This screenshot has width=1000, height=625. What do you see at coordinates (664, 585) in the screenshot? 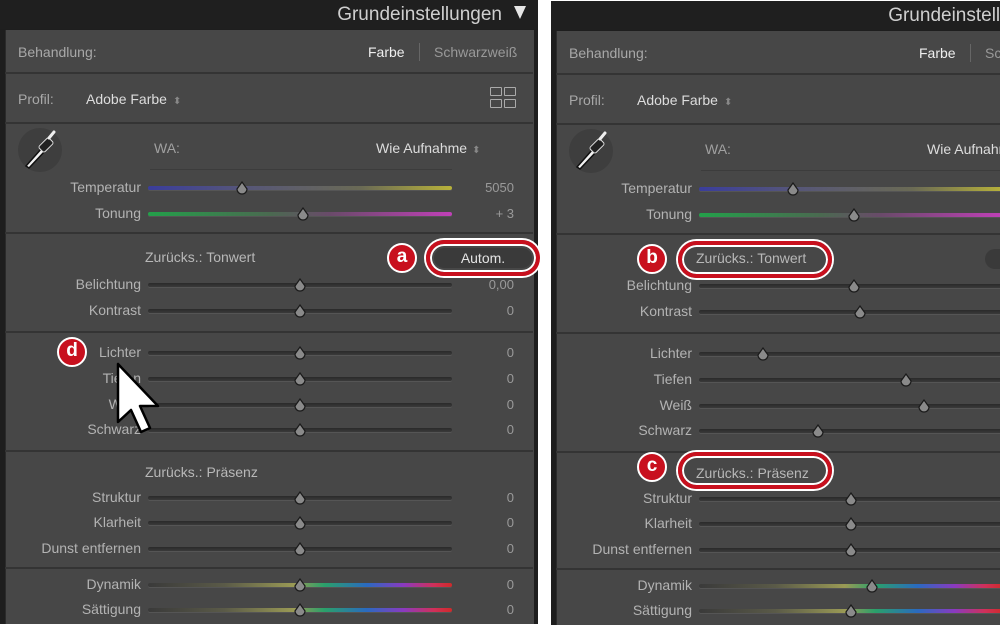
I see `slider-label: Dynamik` at bounding box center [664, 585].